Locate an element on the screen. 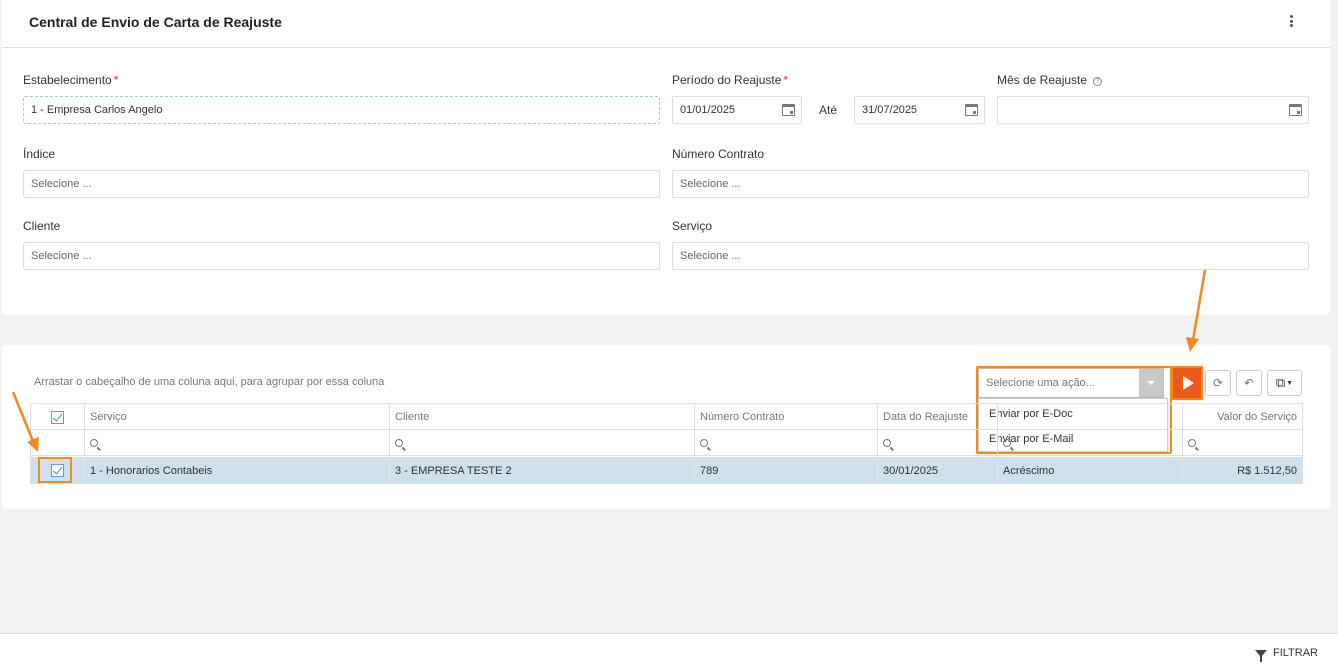 The image size is (1338, 672). filter-button: FILTRAR is located at coordinates (1286, 654).